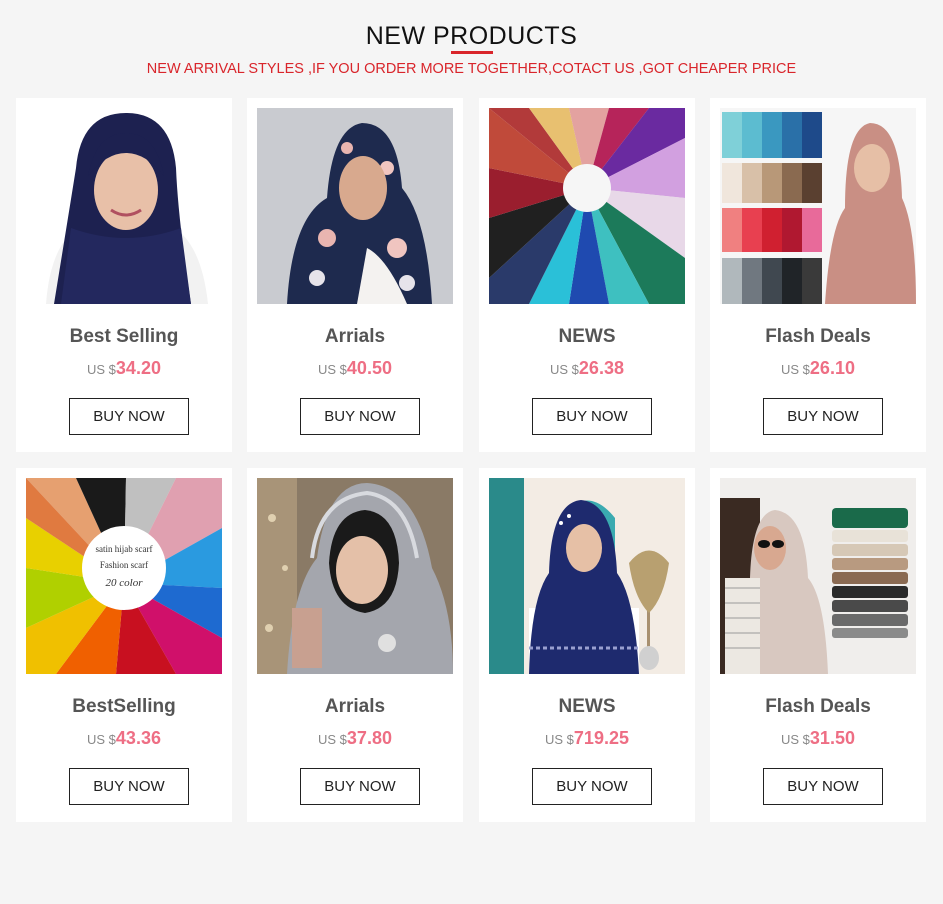 The image size is (943, 904). I want to click on product-price: US $34.20, so click(124, 368).